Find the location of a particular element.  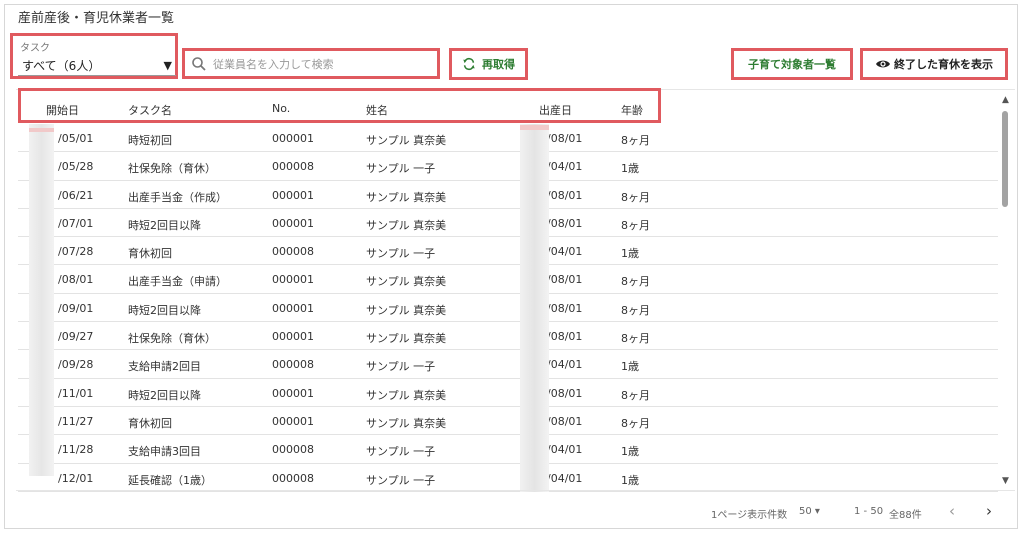

cell-start-date: /09/01 is located at coordinates (76, 308).